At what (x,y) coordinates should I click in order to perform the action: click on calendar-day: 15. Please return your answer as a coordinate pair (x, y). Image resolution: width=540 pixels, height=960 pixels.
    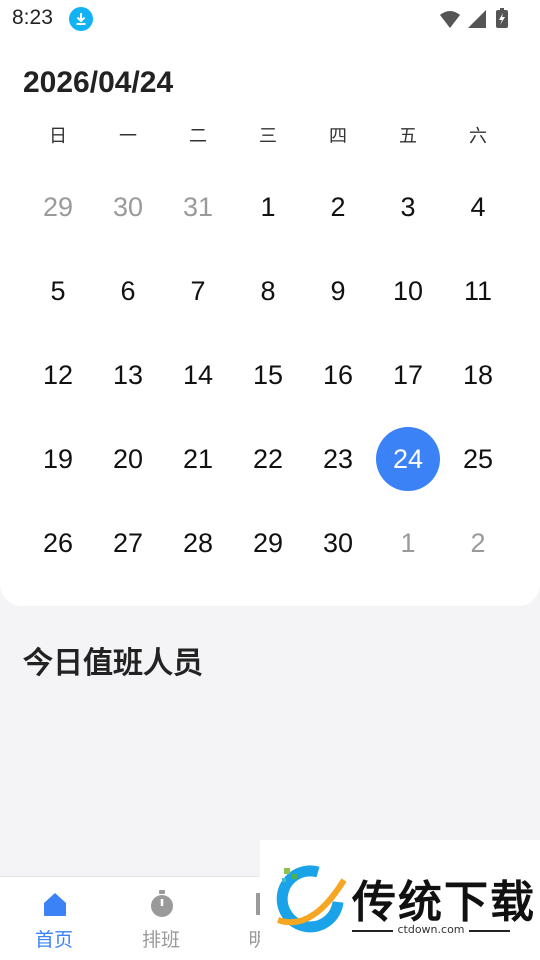
    Looking at the image, I should click on (268, 375).